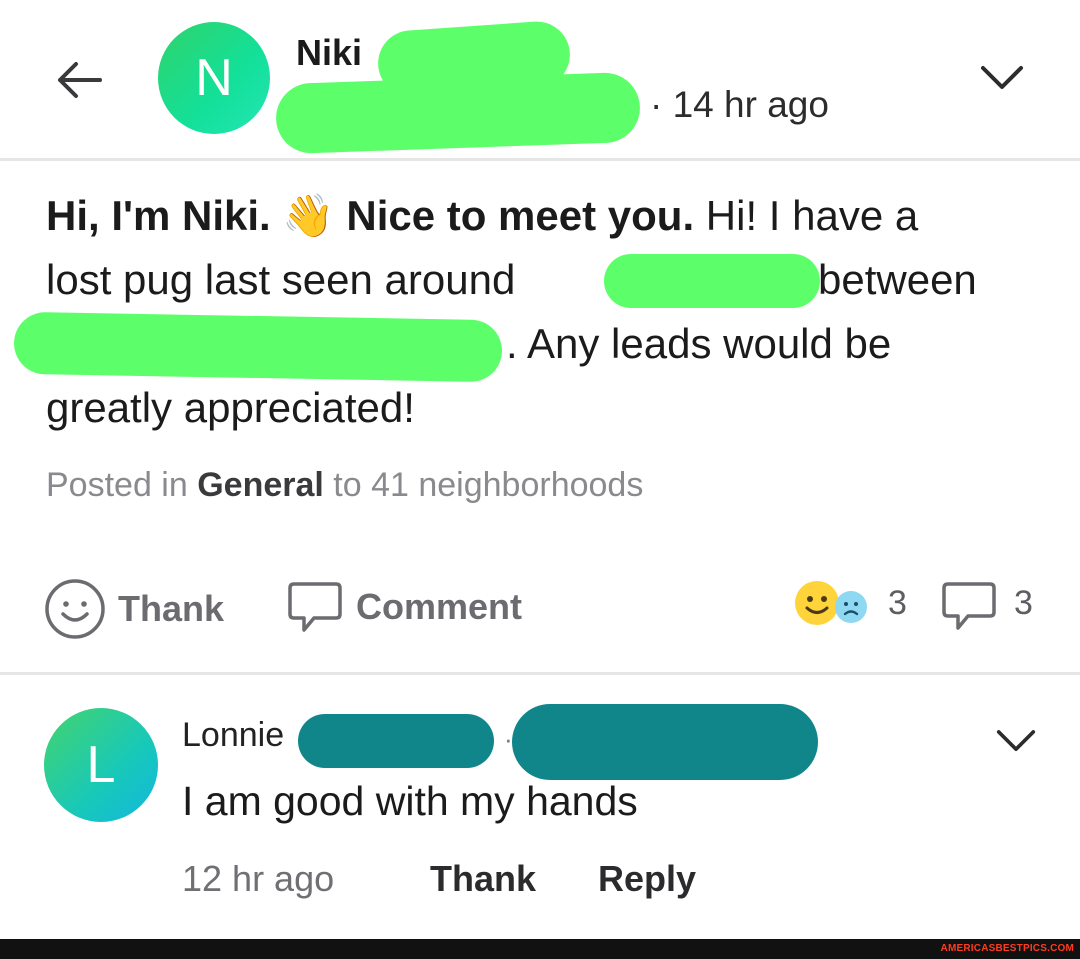  I want to click on actions-divider, so click(540, 673).